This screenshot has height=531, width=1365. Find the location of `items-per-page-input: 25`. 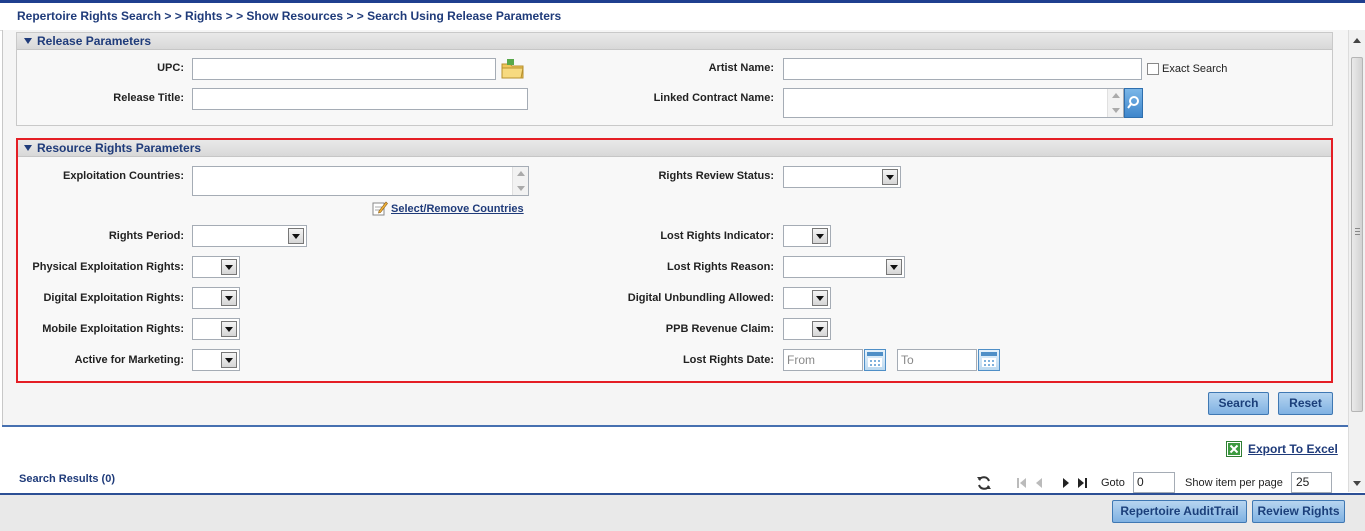

items-per-page-input: 25 is located at coordinates (1311, 482).